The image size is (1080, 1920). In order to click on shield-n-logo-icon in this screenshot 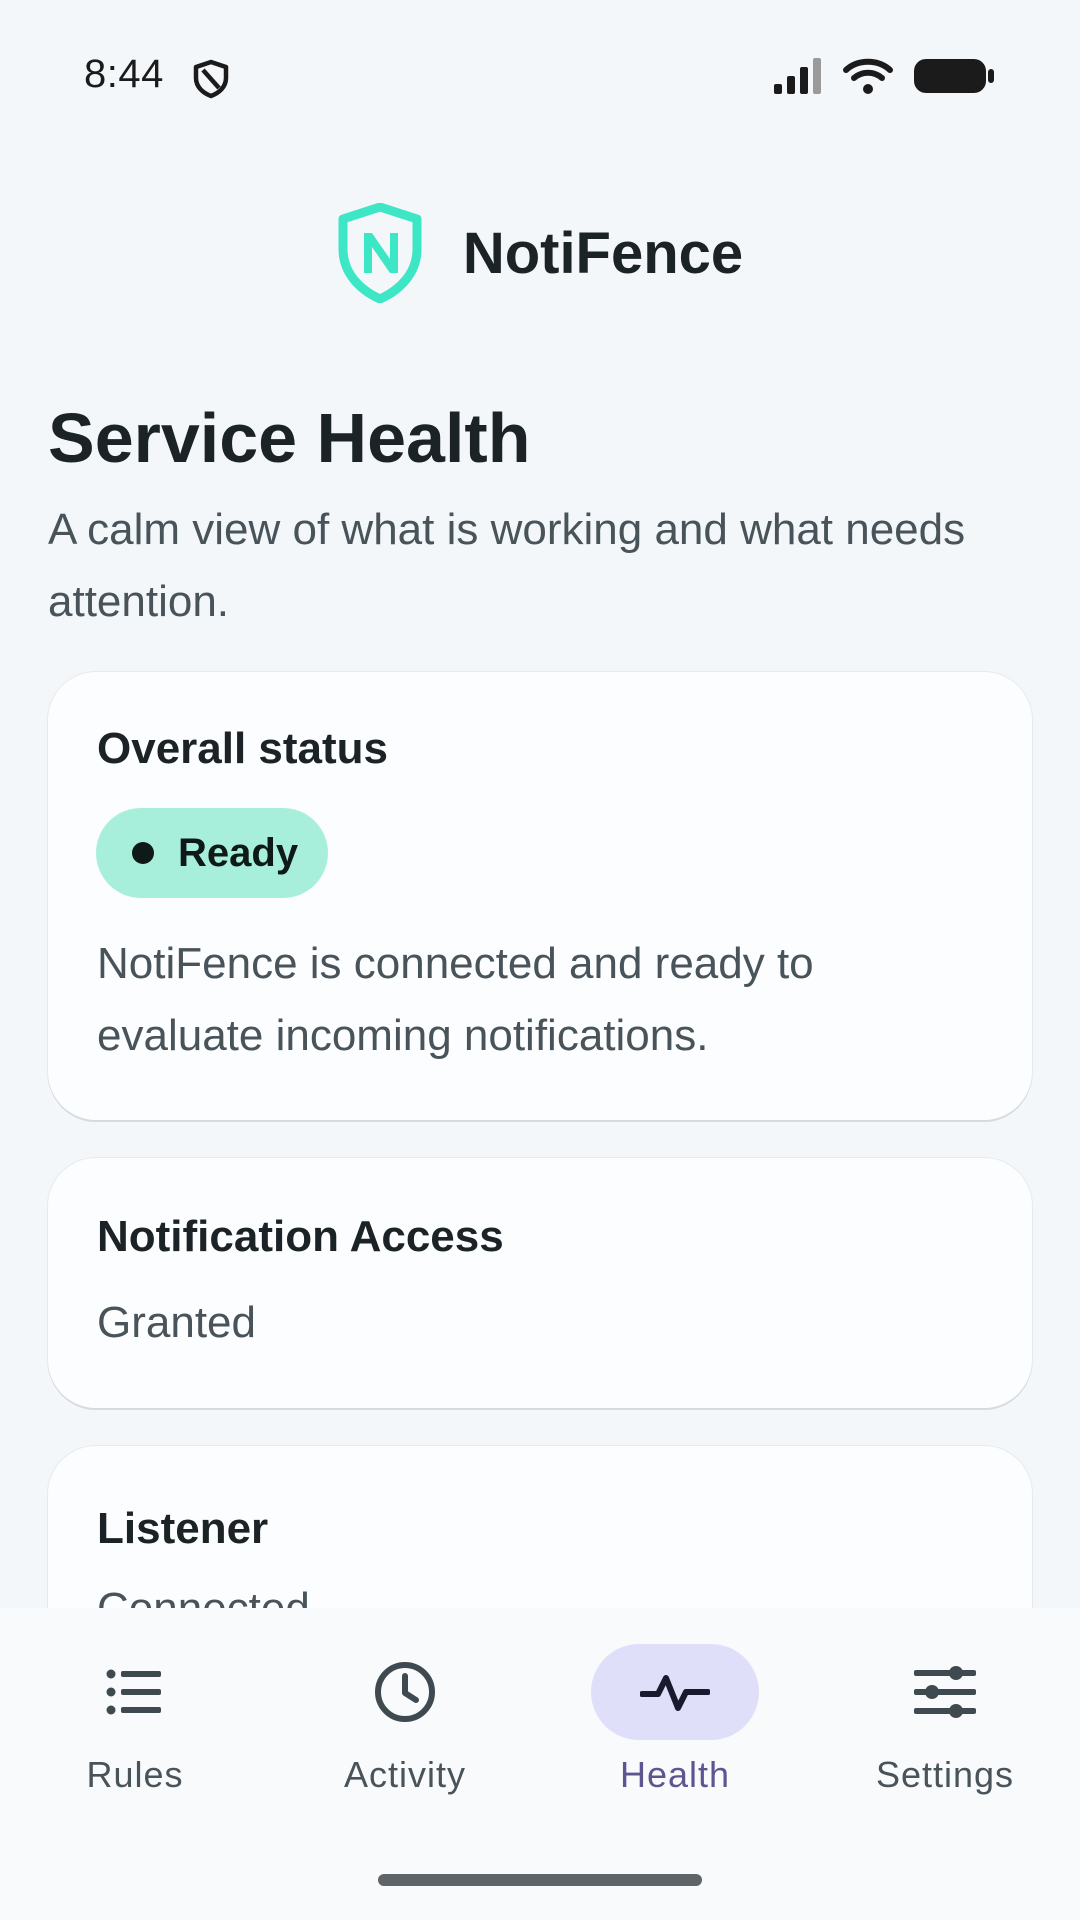, I will do `click(380, 253)`.